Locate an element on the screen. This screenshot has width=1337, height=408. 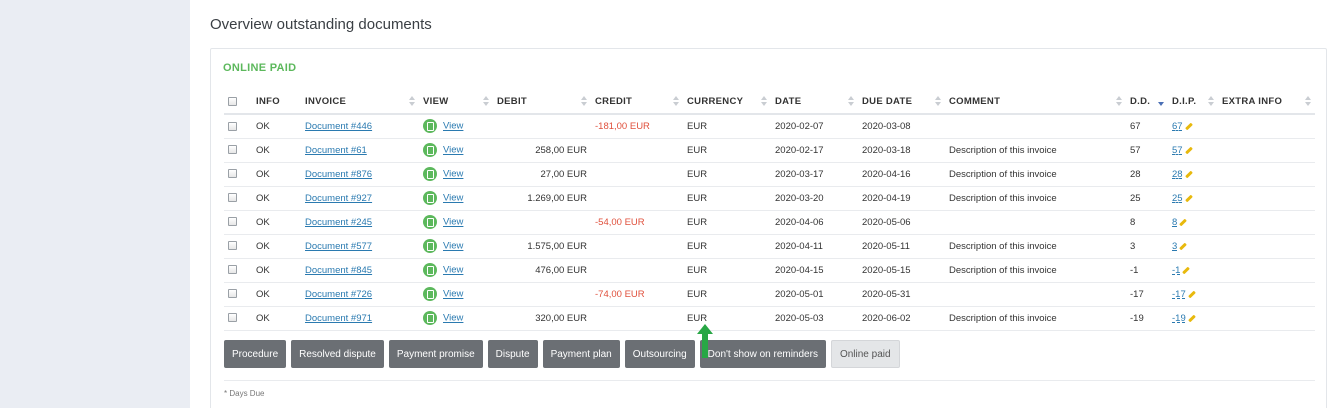
invoice-link: Document #726 is located at coordinates (338, 294).